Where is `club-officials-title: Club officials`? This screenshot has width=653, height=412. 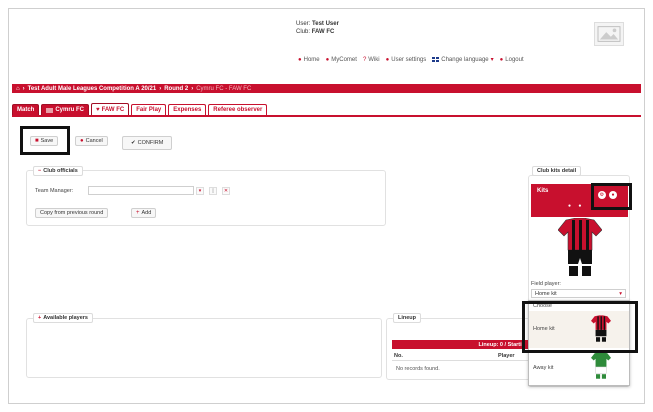
club-officials-title: Club officials is located at coordinates (60, 171).